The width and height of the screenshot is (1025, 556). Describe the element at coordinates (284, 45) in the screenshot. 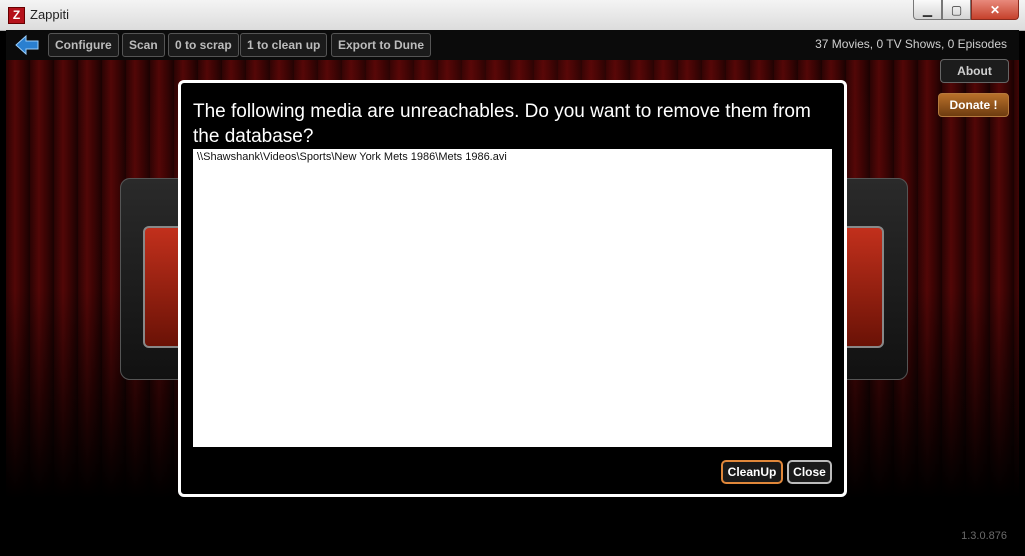

I see `clean-up-button: 1 to clean up` at that location.